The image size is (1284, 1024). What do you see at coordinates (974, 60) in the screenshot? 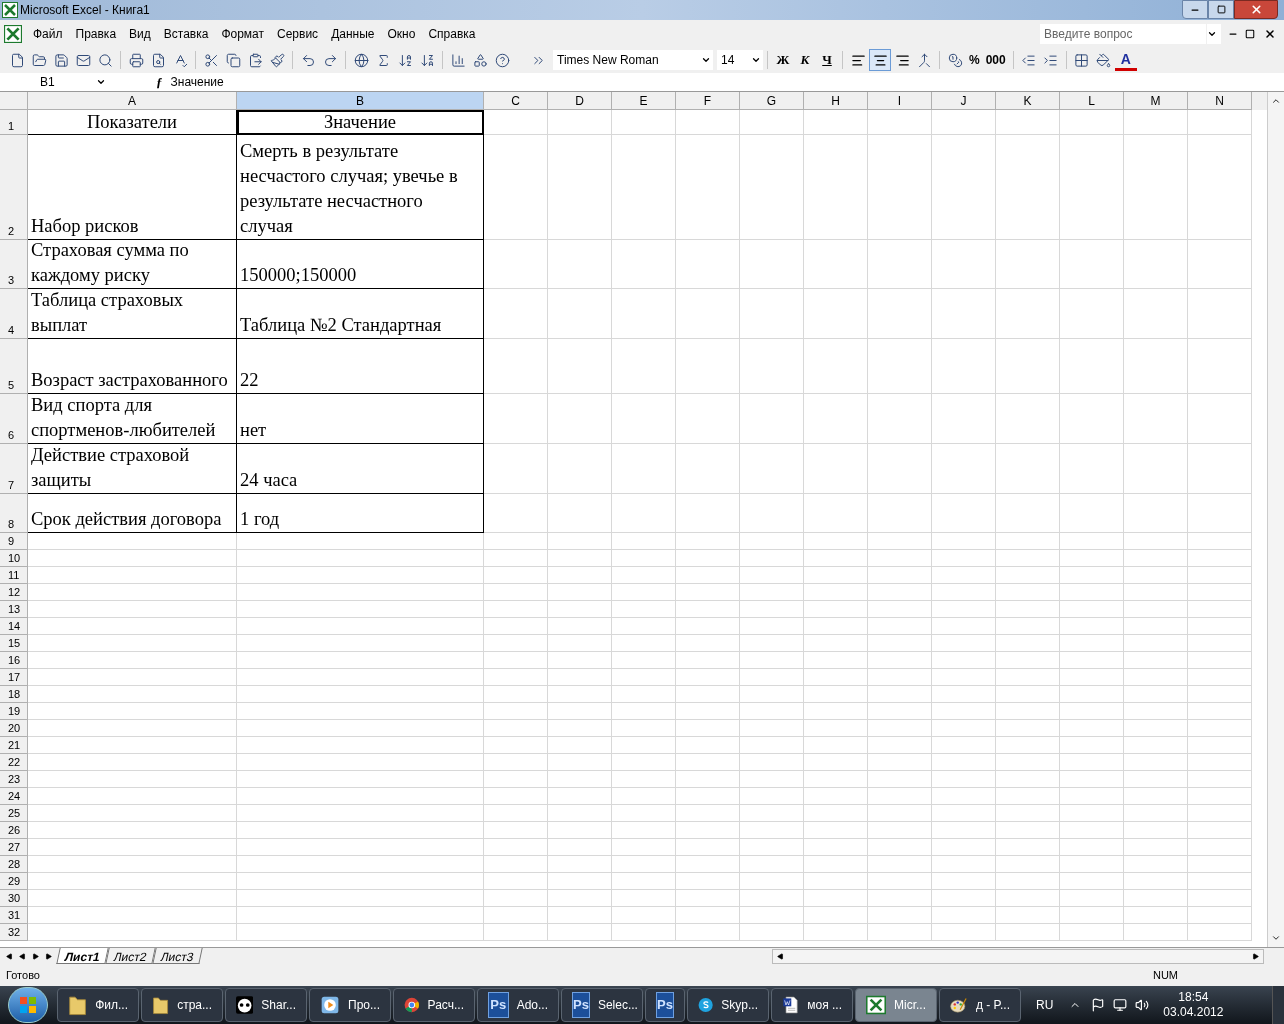
I see `number-format-button: %` at bounding box center [974, 60].